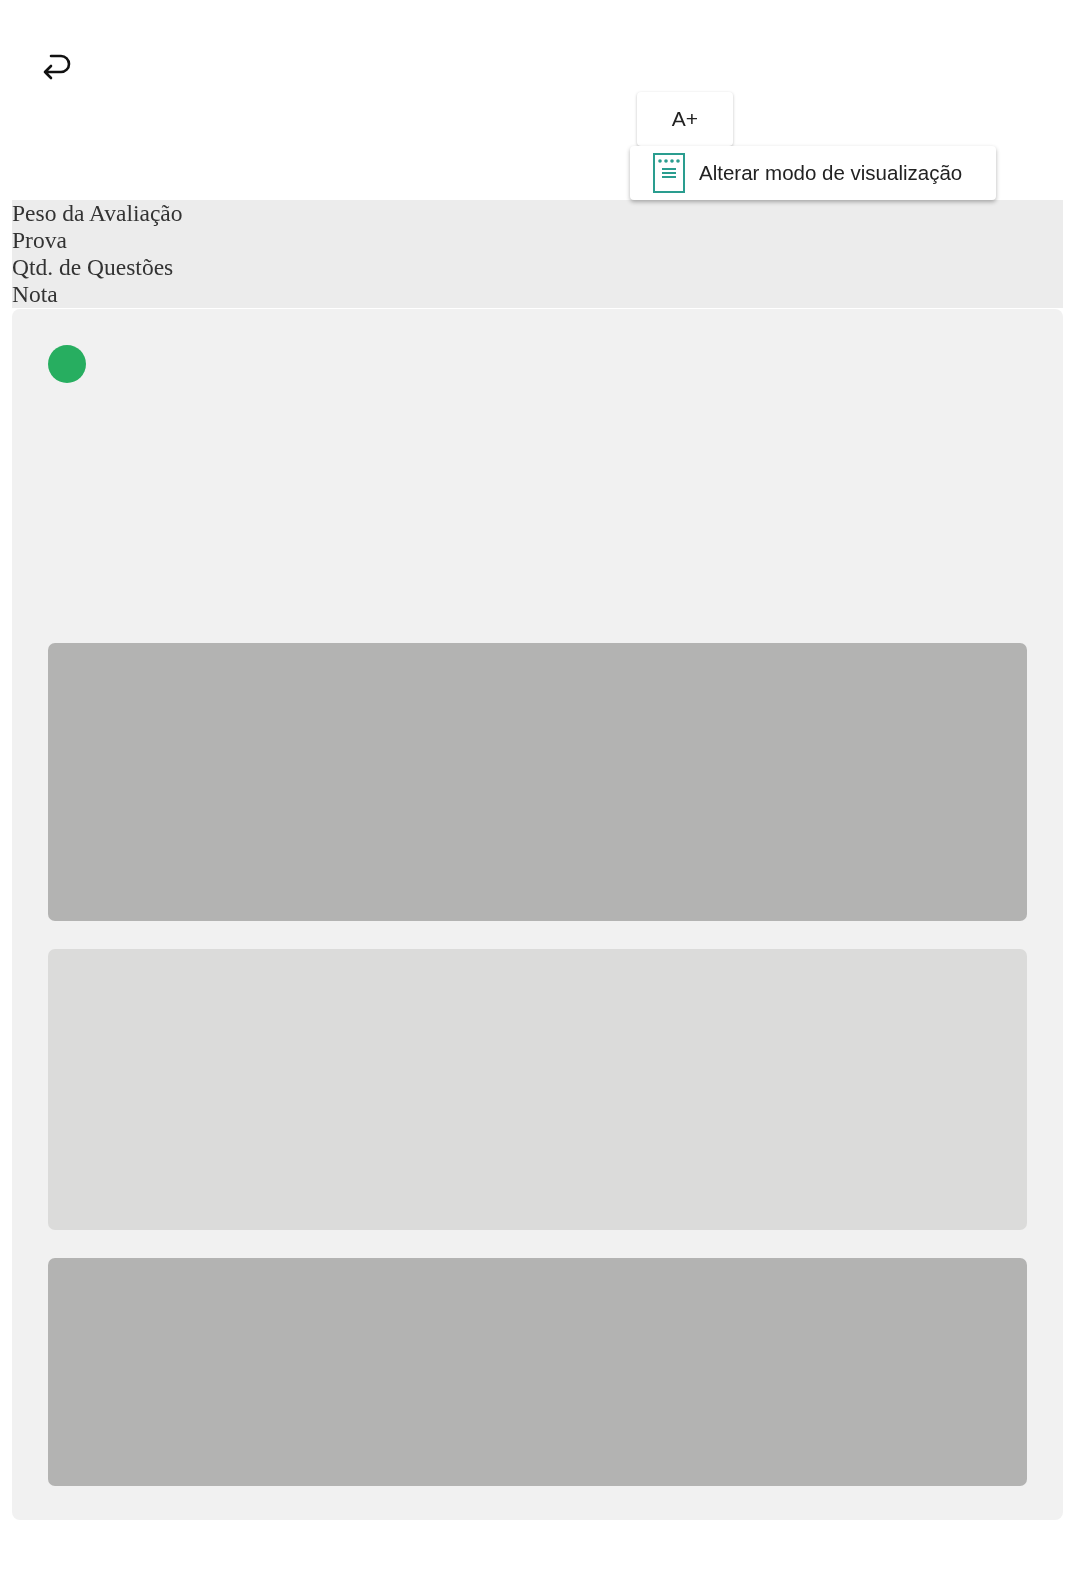 This screenshot has height=1570, width=1076. Describe the element at coordinates (669, 173) in the screenshot. I see `document-icon` at that location.